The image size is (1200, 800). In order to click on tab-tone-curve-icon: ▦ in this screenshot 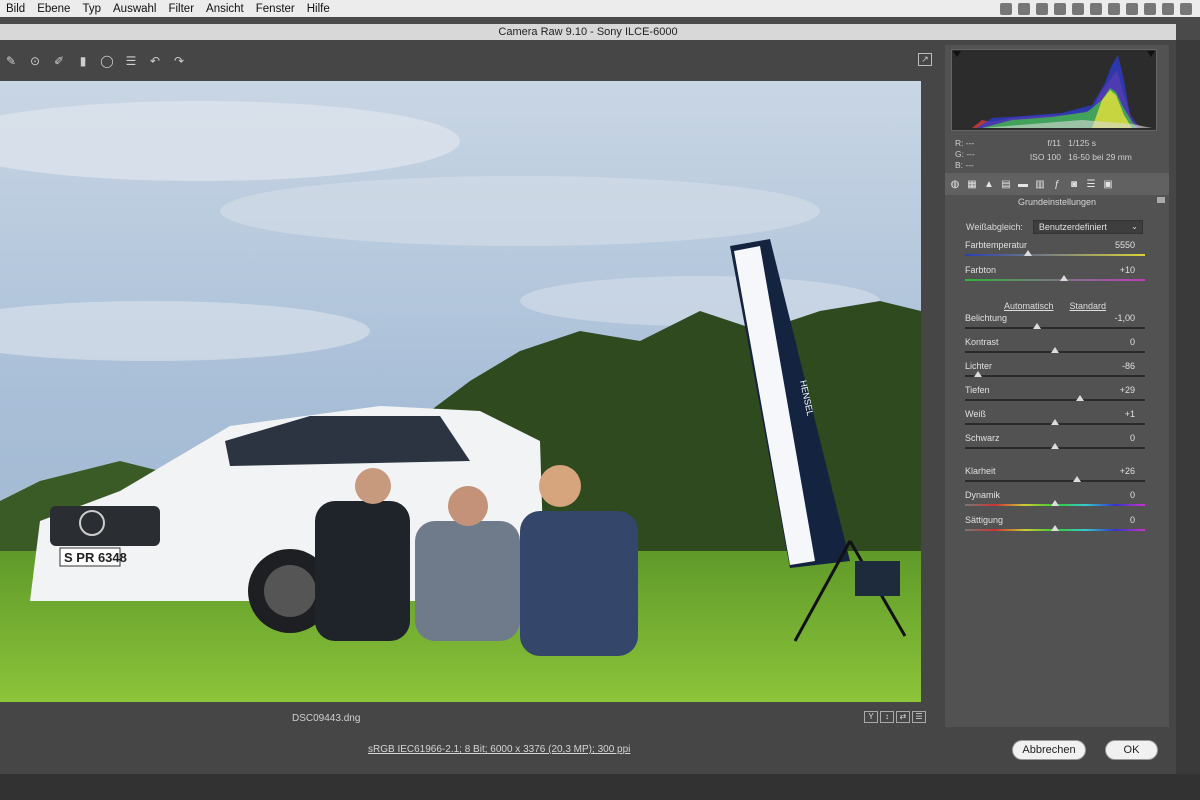, I will do `click(972, 184)`.